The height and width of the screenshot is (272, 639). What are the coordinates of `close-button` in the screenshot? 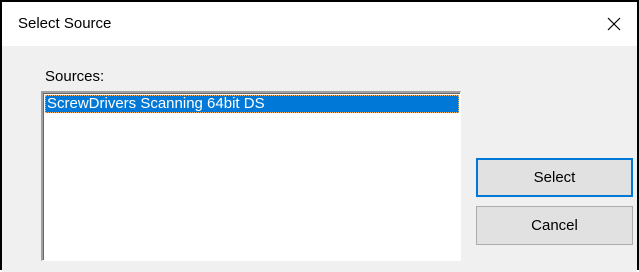 It's located at (614, 24).